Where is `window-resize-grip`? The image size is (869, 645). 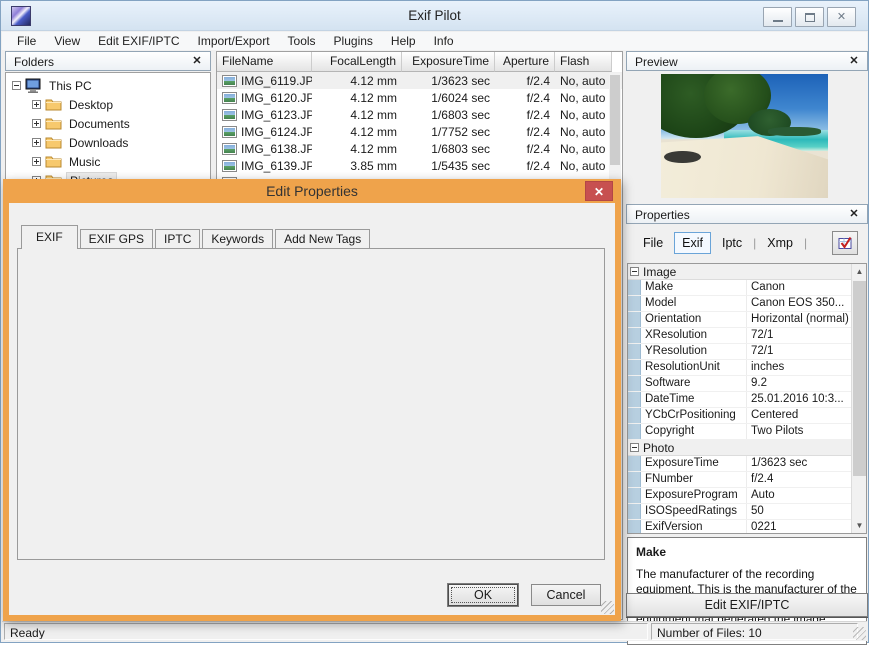
window-resize-grip is located at coordinates (859, 633).